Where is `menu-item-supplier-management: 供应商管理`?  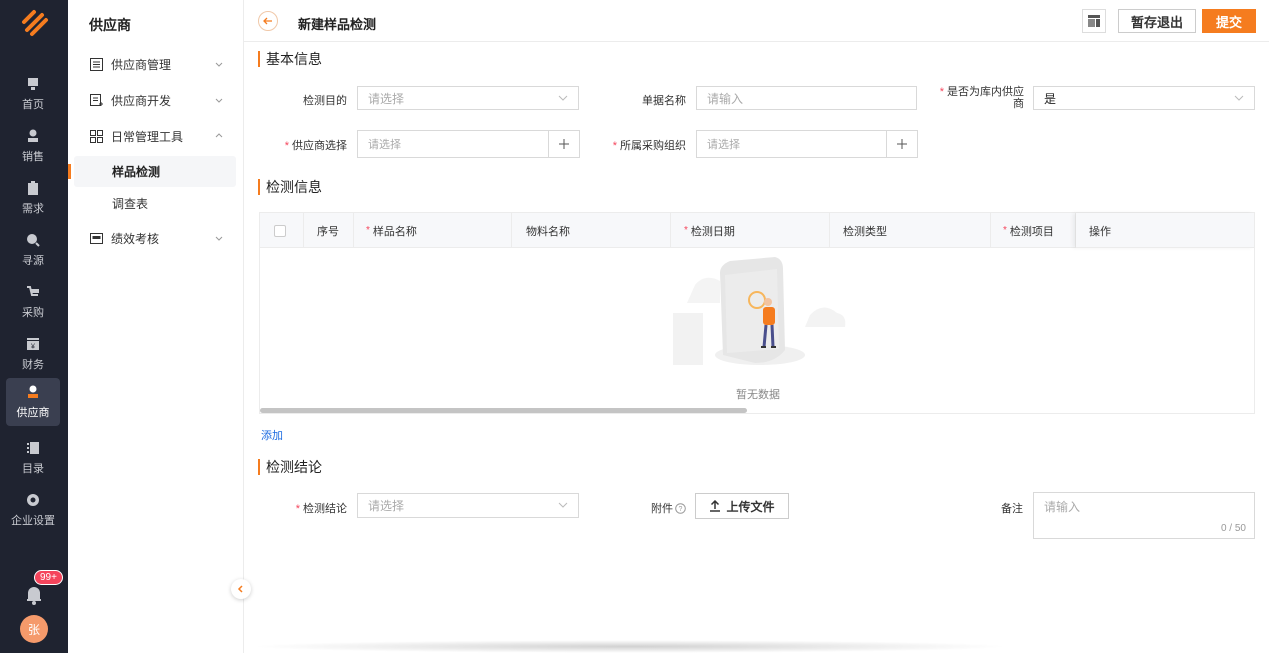
menu-item-supplier-management: 供应商管理 is located at coordinates (156, 64).